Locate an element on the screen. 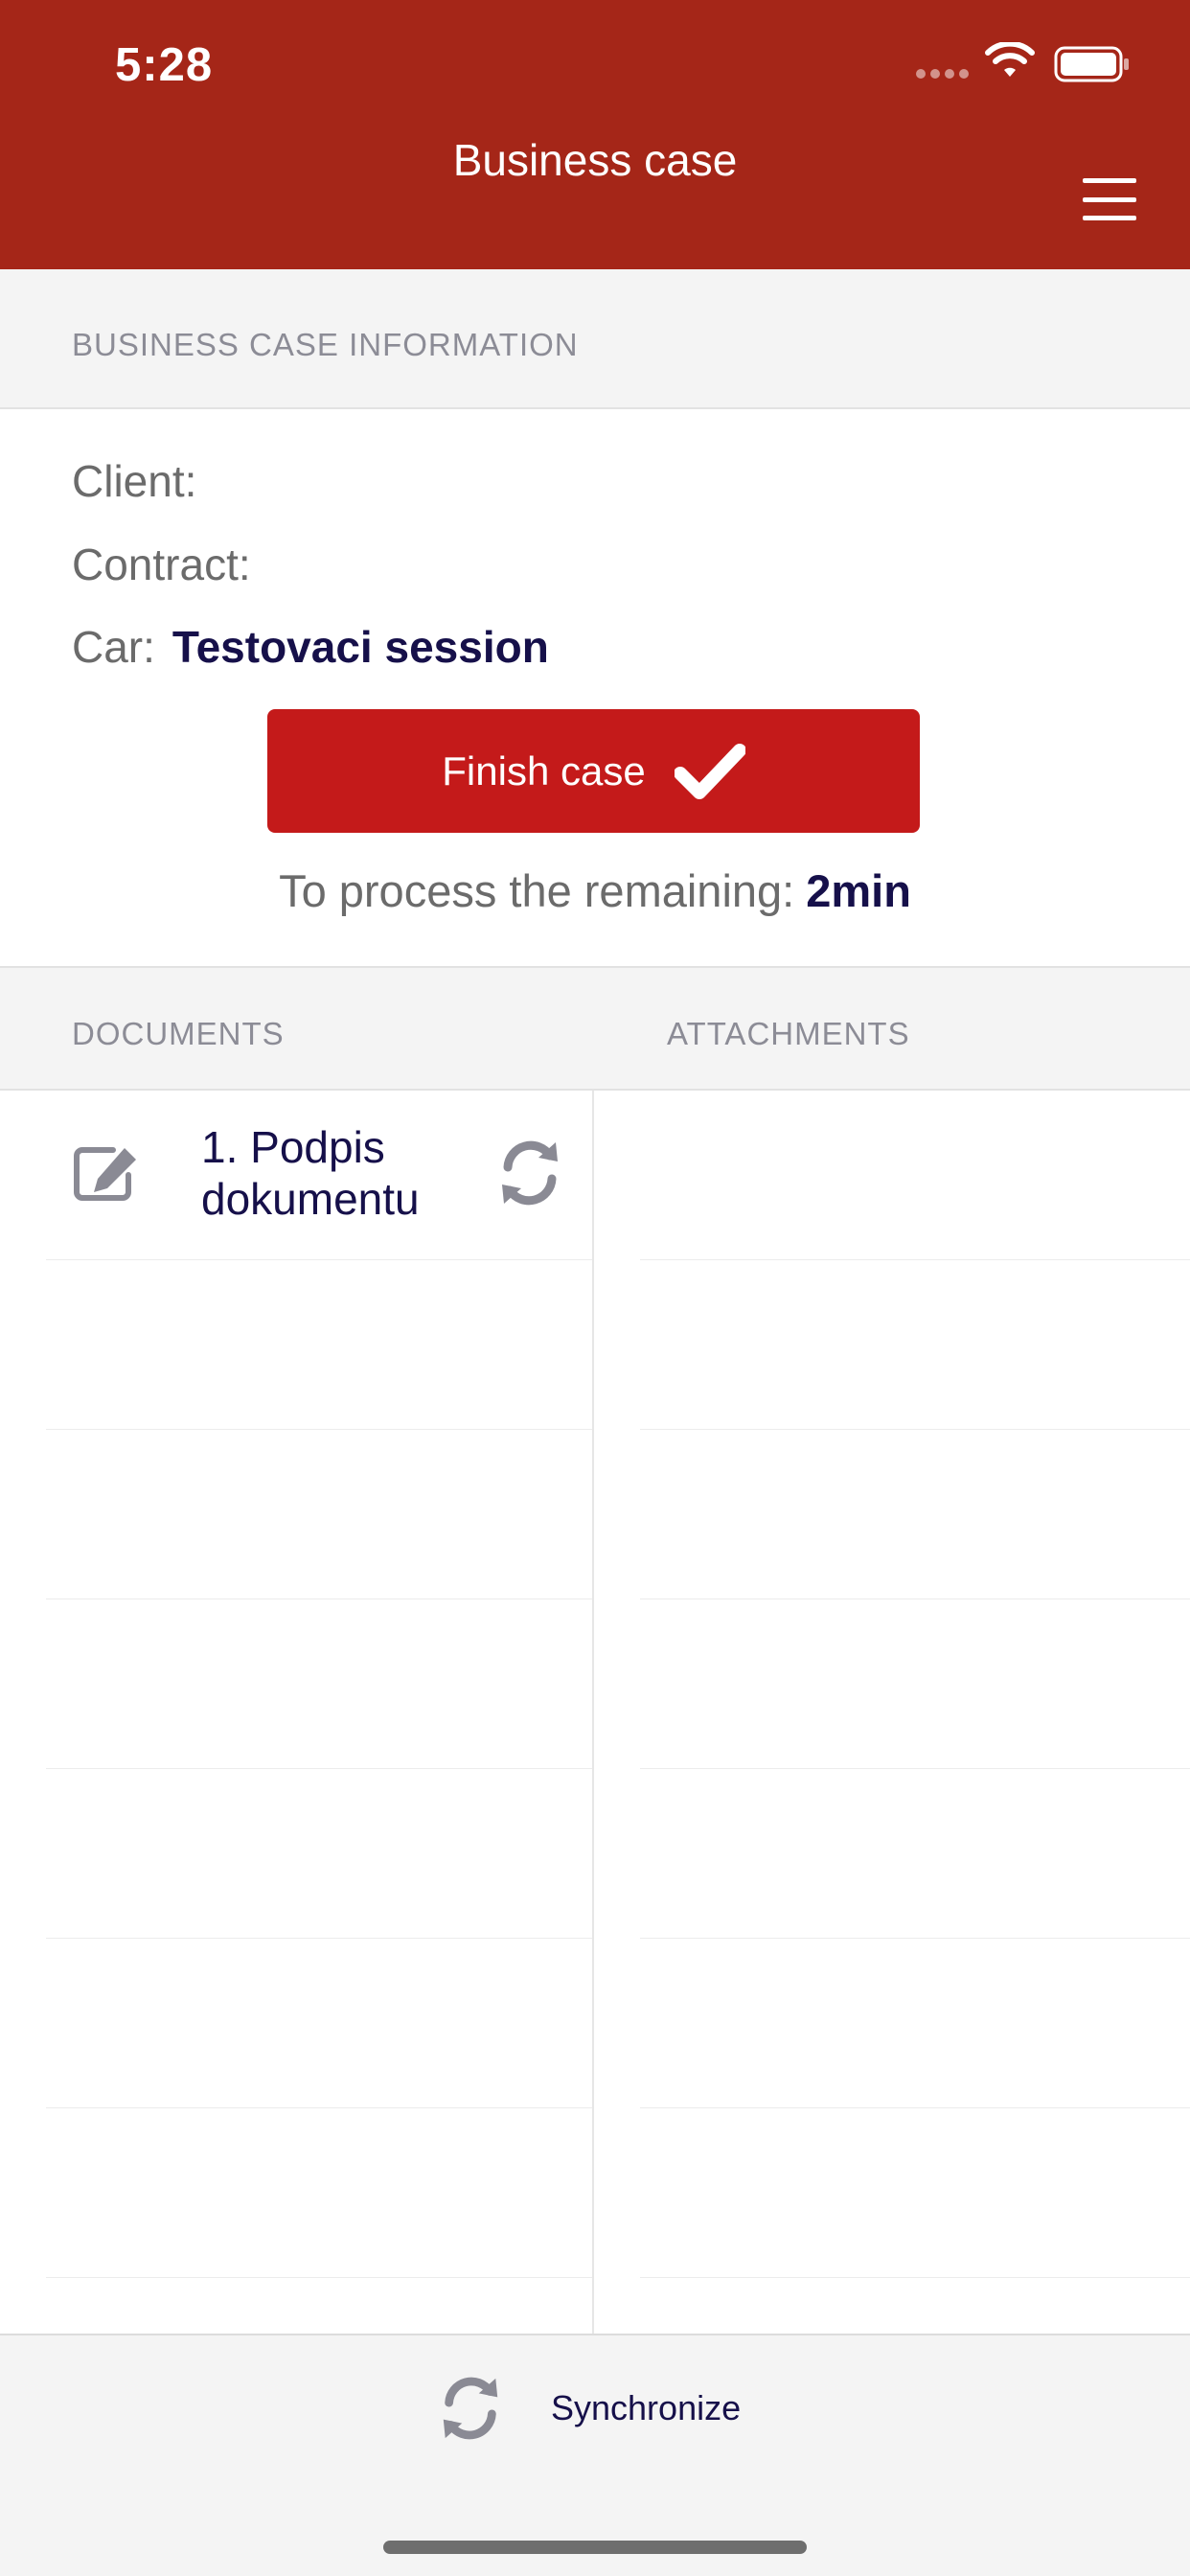 Image resolution: width=1190 pixels, height=2576 pixels. app-header: 5:28 Business case is located at coordinates (595, 134).